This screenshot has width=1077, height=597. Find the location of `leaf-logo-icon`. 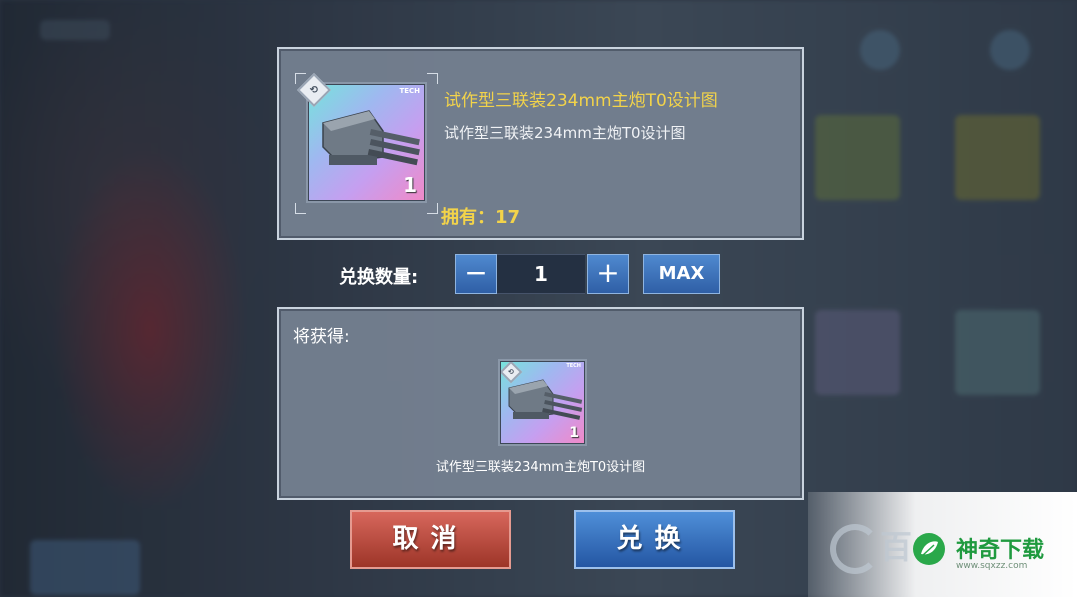

leaf-logo-icon is located at coordinates (929, 549).